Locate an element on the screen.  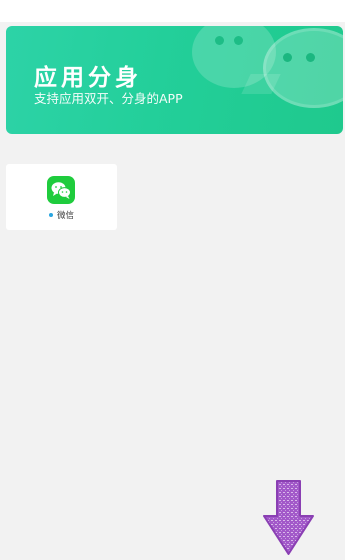
wechat-icon is located at coordinates (61, 190).